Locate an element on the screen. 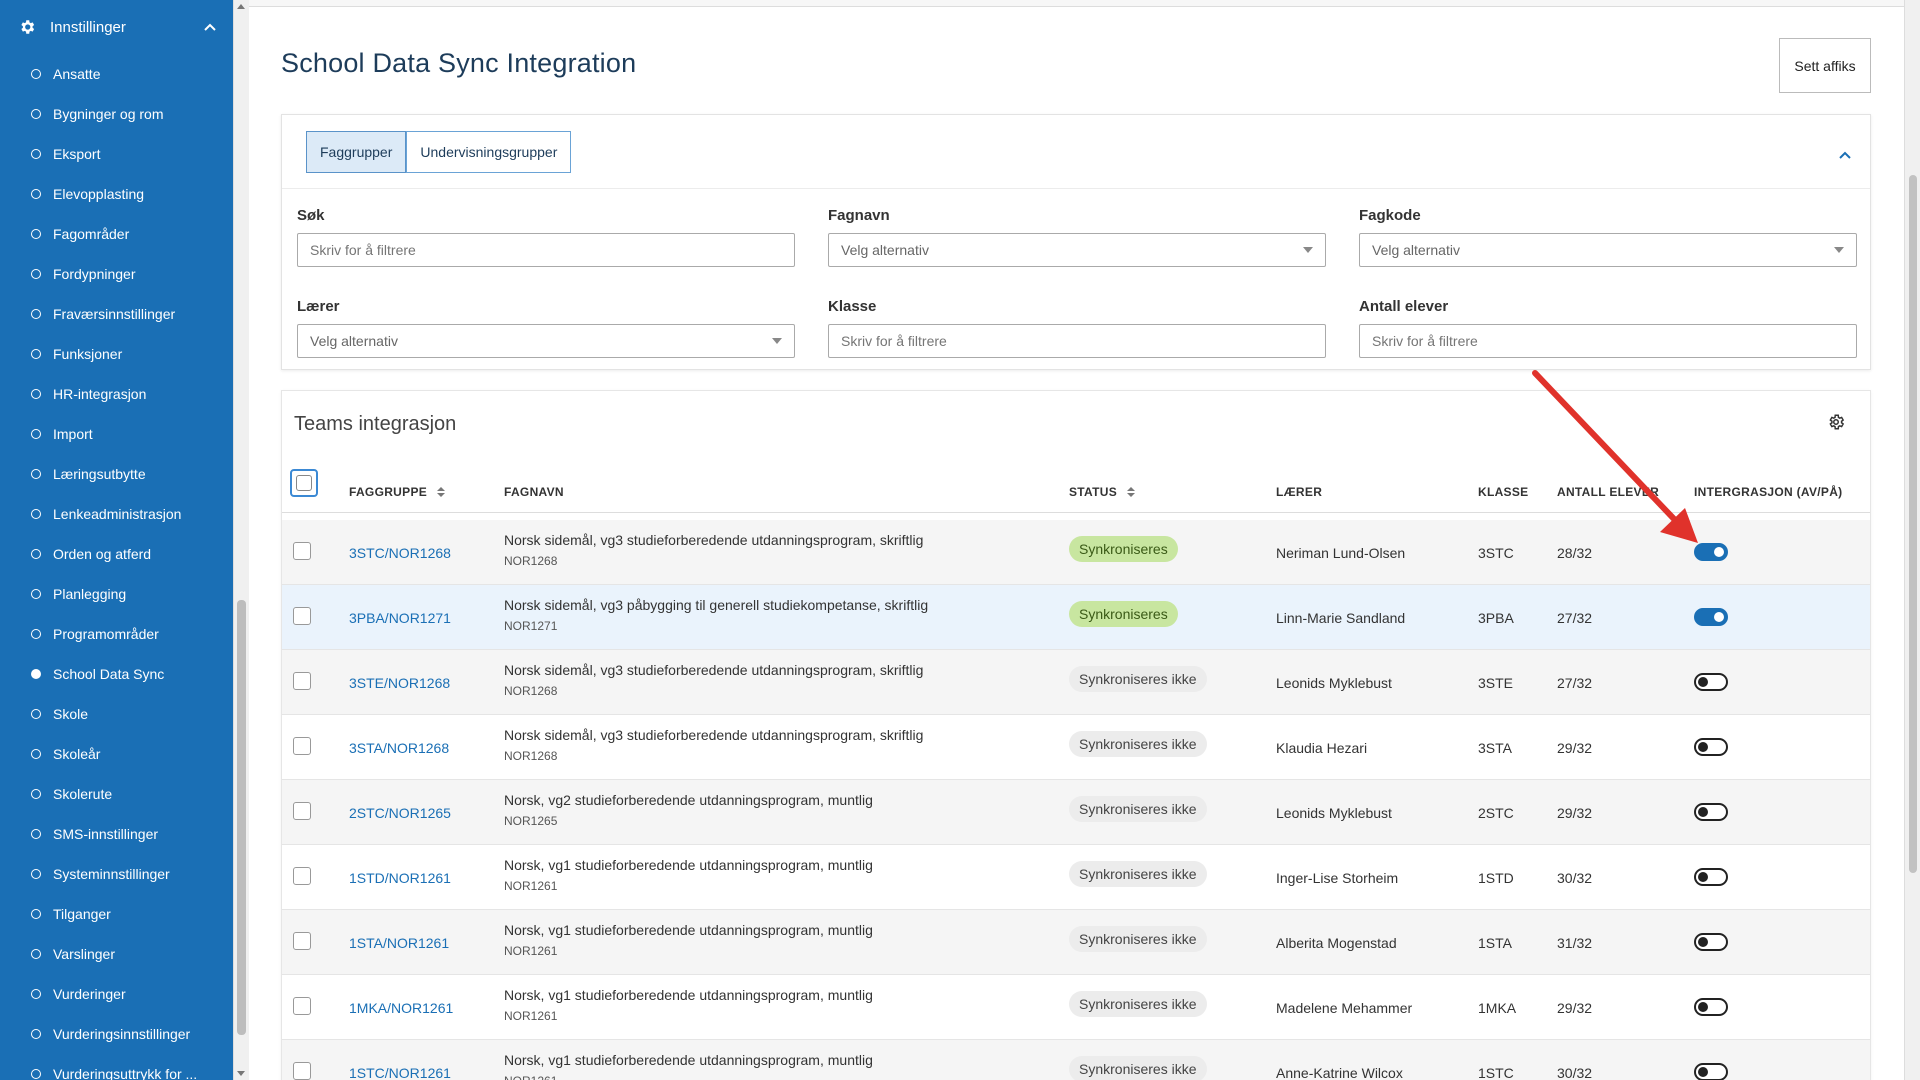 Image resolution: width=1920 pixels, height=1080 pixels. sidebar-item: Planlegging is located at coordinates (116, 594).